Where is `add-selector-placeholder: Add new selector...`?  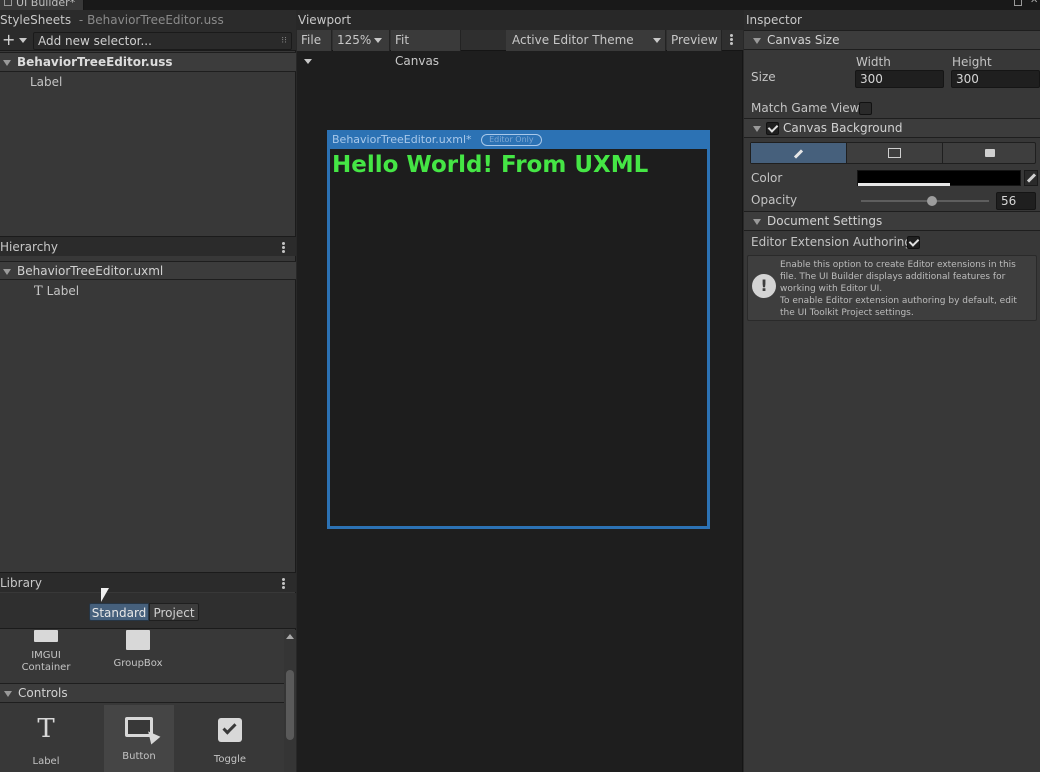 add-selector-placeholder: Add new selector... is located at coordinates (95, 41).